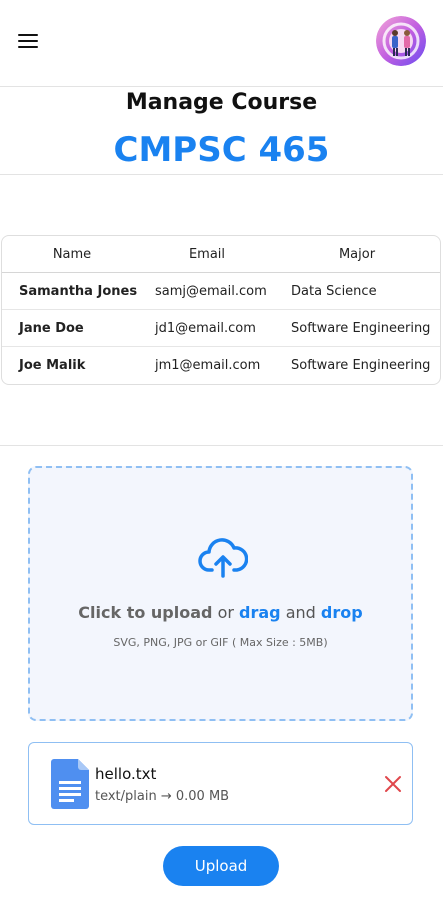  Describe the element at coordinates (221, 866) in the screenshot. I see `upload-button: Upload` at that location.